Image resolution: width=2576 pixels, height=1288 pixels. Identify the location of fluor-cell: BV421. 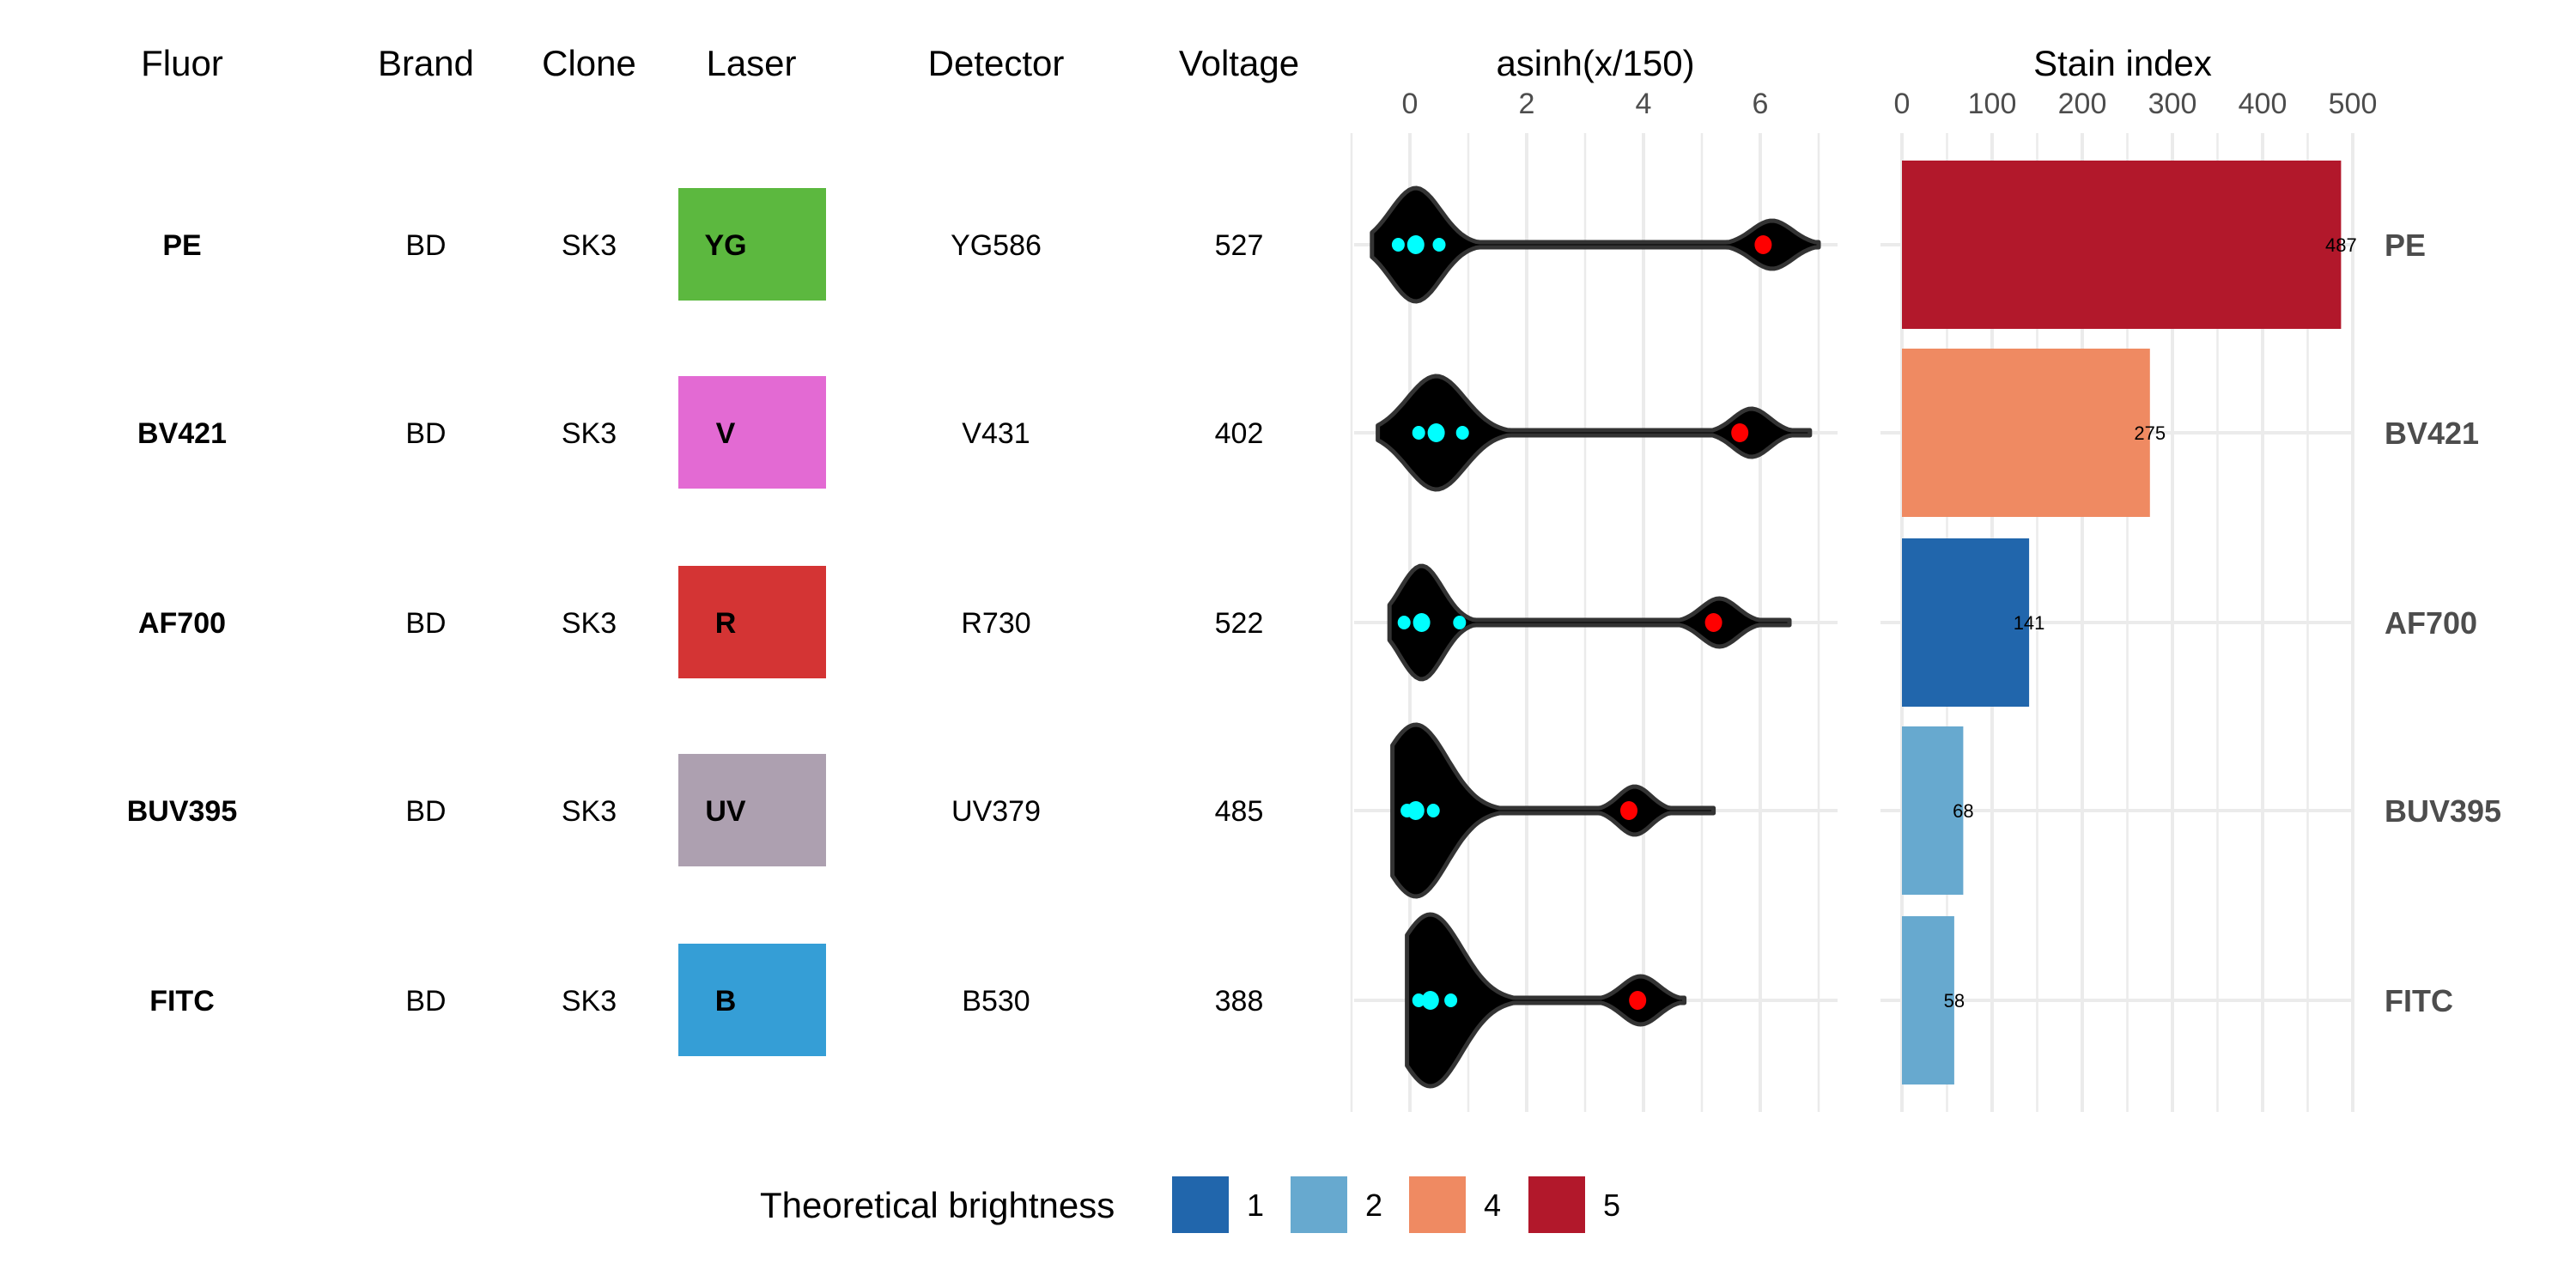
(182, 433).